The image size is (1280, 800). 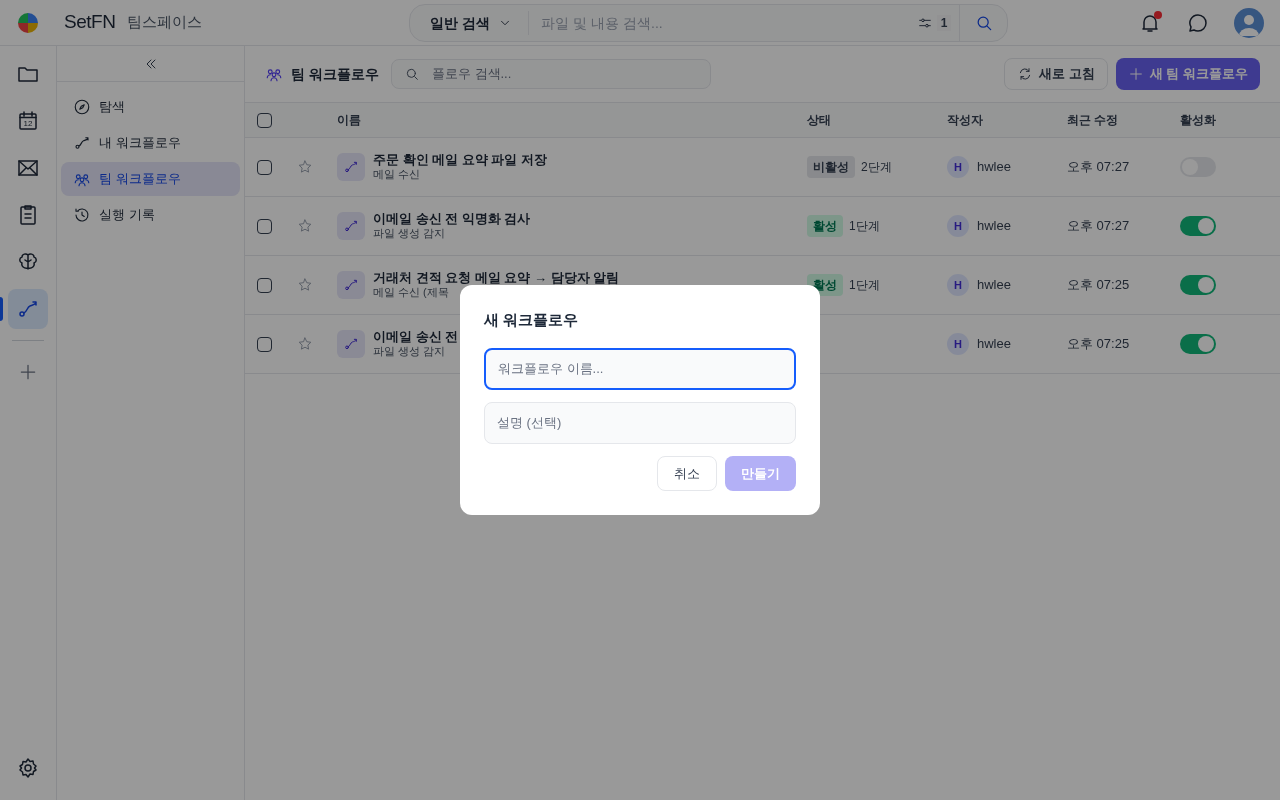 I want to click on status-badge: 활성, so click(x=825, y=226).